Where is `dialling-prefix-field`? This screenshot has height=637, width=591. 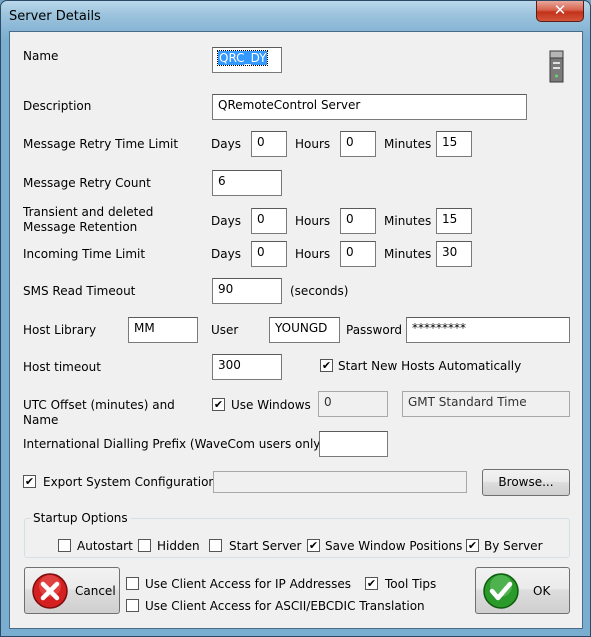
dialling-prefix-field is located at coordinates (353, 444).